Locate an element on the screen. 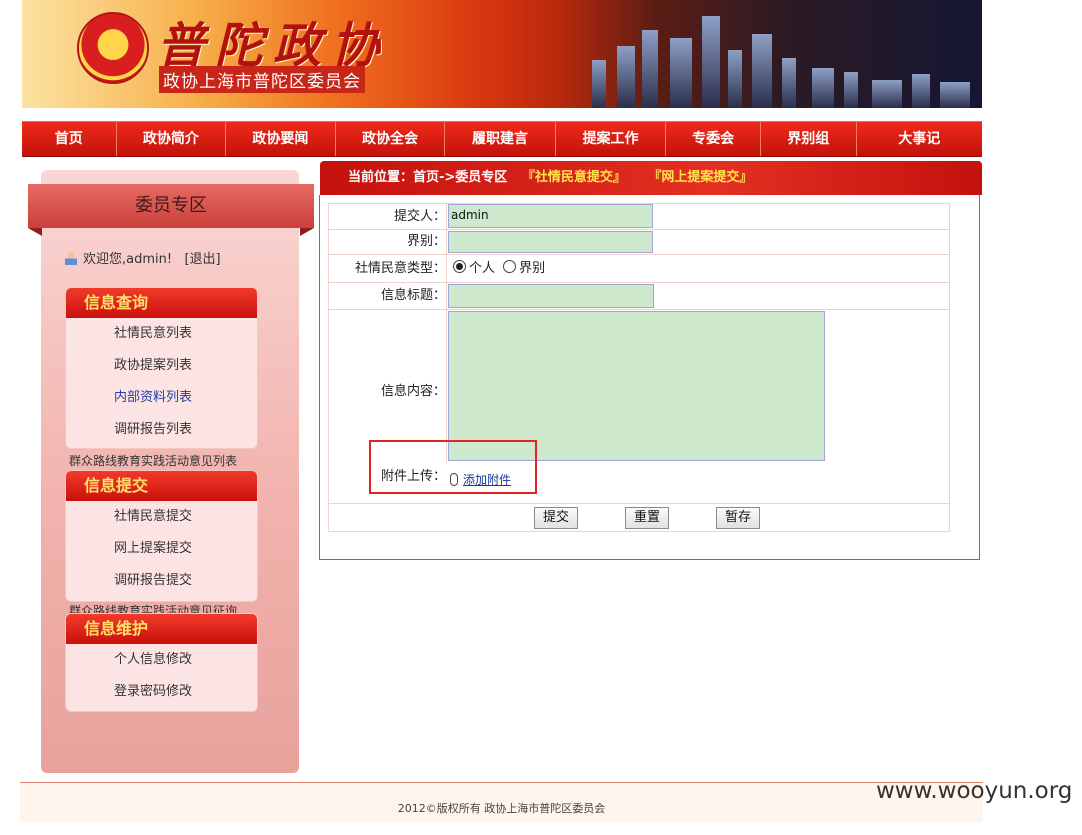  type-label: 社情民意类型： is located at coordinates (400, 268).